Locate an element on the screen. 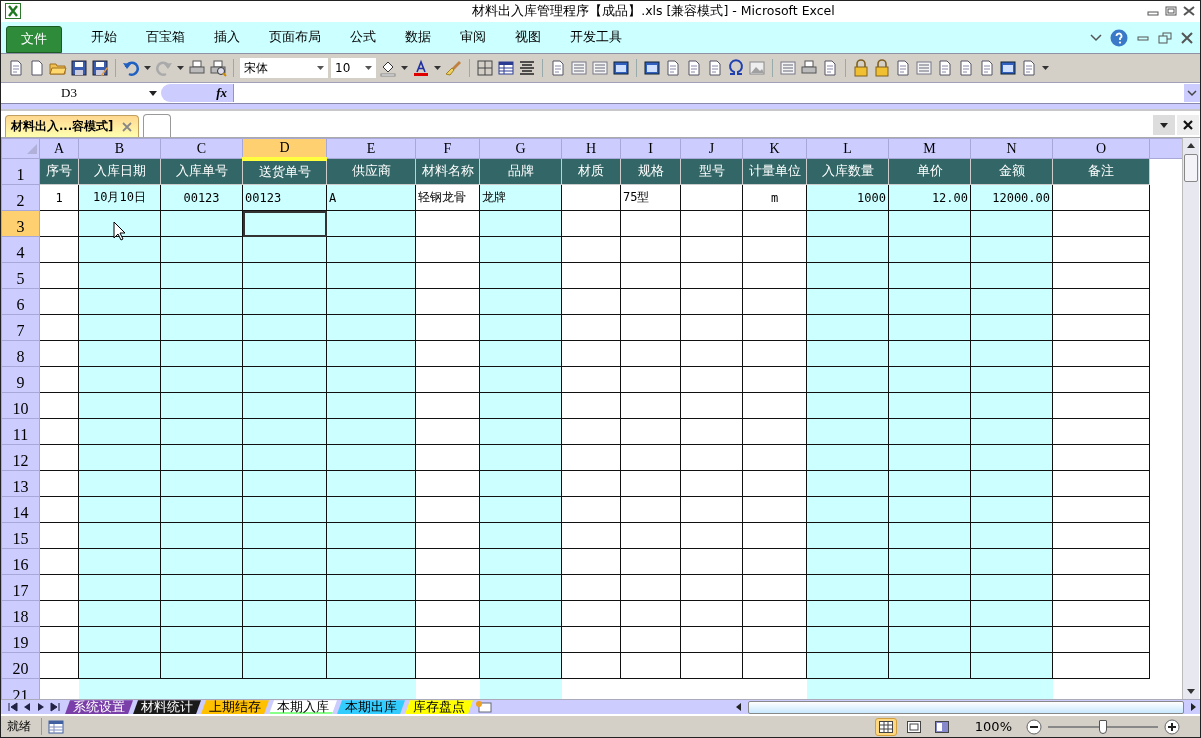  vertical-scrollbar is located at coordinates (1190, 419).